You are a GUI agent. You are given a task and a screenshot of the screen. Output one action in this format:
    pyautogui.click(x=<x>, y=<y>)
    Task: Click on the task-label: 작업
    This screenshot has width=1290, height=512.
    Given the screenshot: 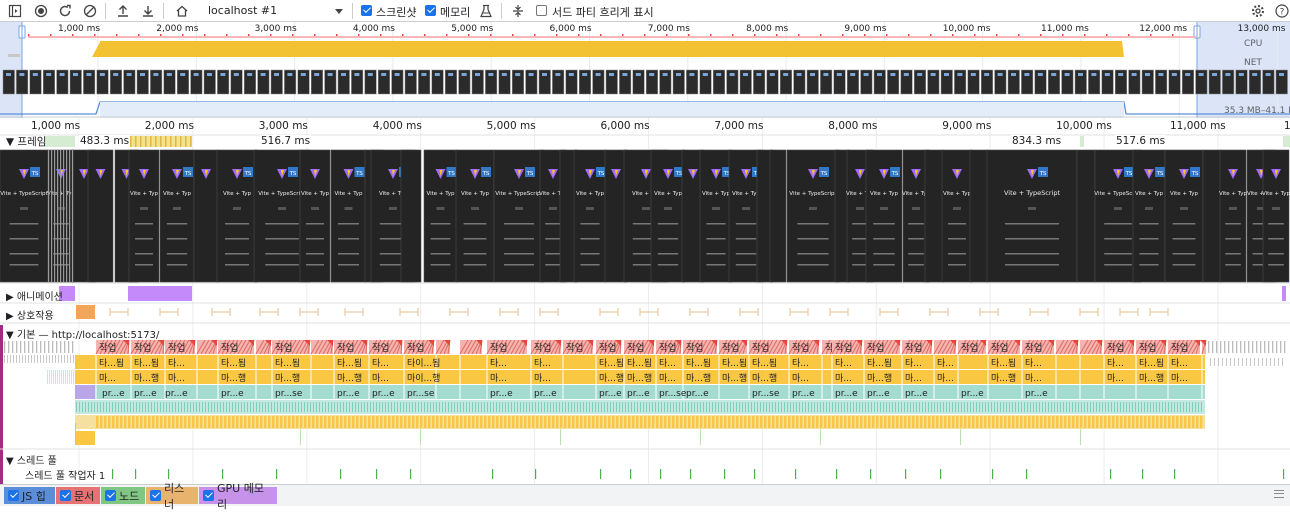 What is the action you would take?
    pyautogui.click(x=1033, y=348)
    